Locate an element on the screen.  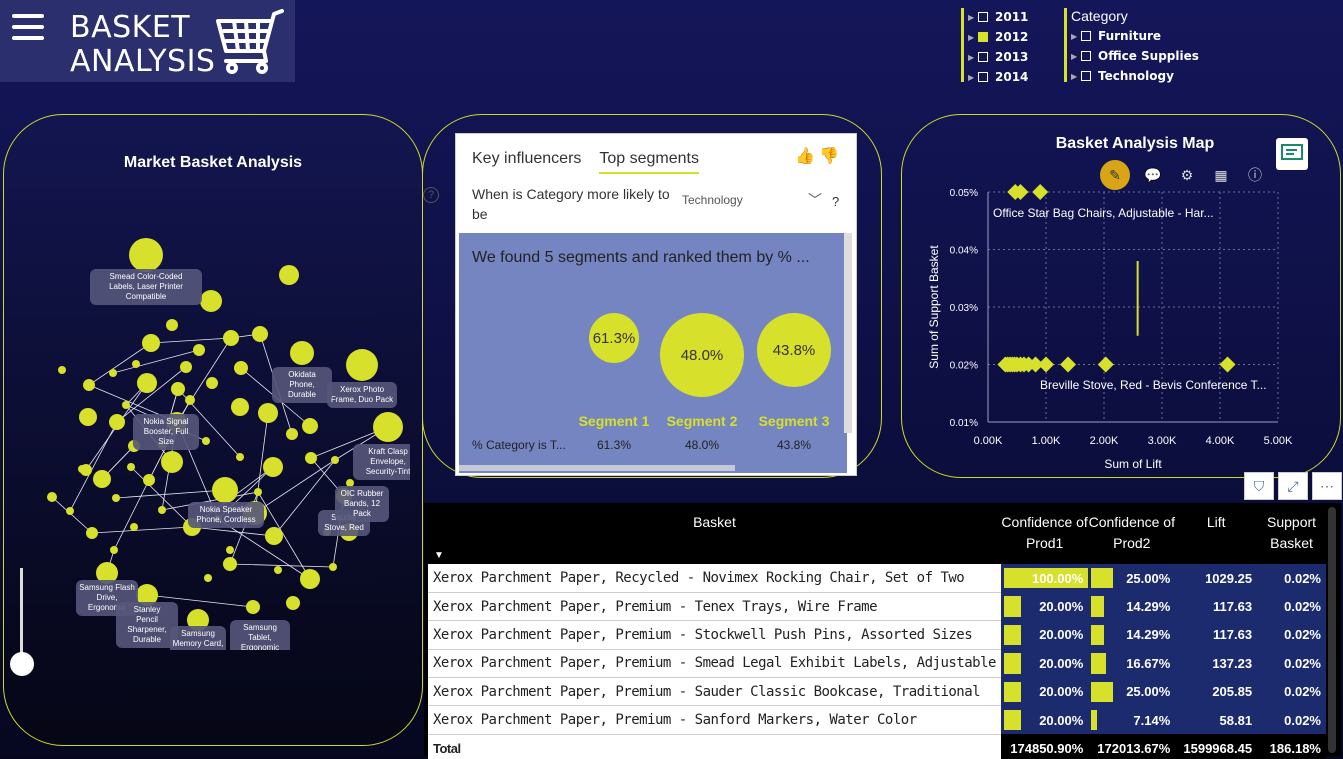
x-tick-label: 1.00K is located at coordinates (1046, 441).